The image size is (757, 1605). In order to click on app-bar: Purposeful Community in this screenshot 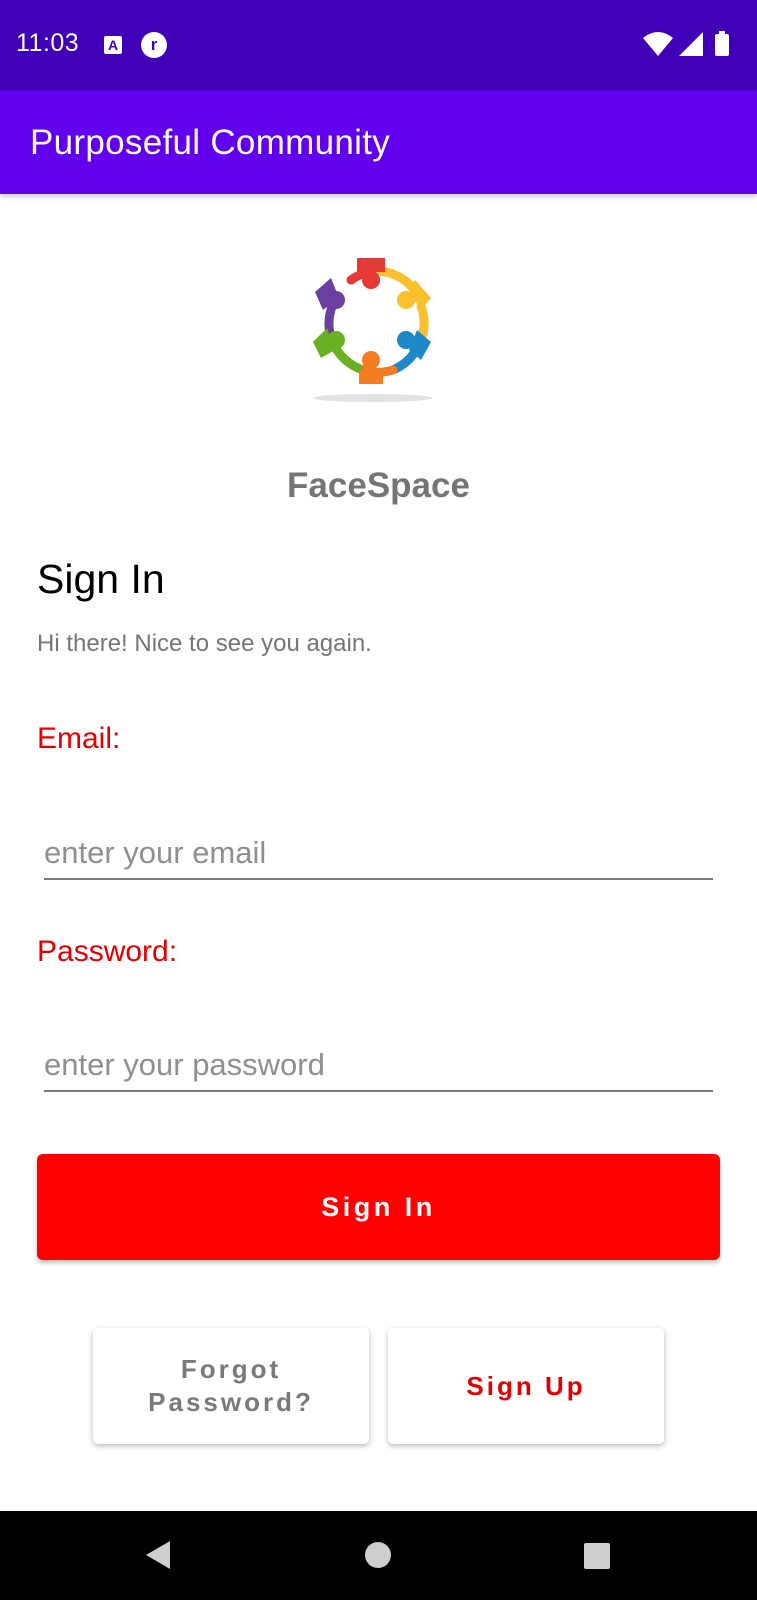, I will do `click(378, 142)`.